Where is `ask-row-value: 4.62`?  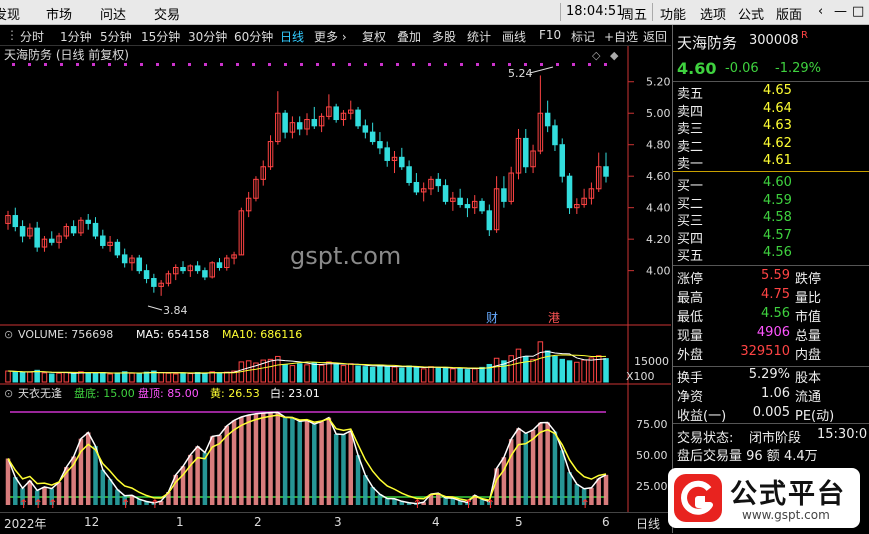 ask-row-value: 4.62 is located at coordinates (777, 143).